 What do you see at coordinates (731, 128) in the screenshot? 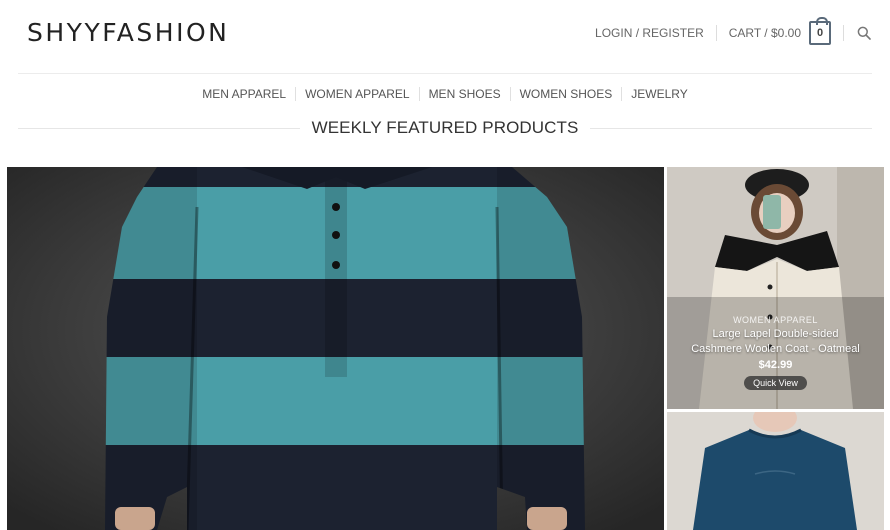
I see `heading-rule-right` at bounding box center [731, 128].